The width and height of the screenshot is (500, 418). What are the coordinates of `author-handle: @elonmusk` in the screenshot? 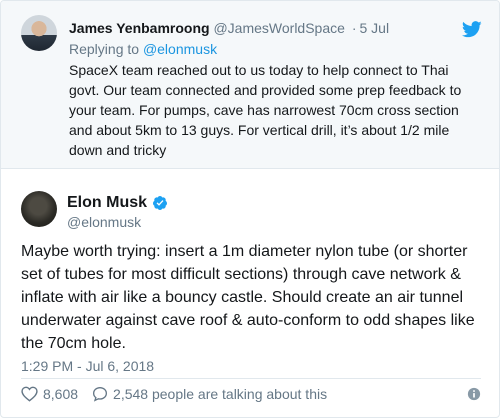 It's located at (104, 222).